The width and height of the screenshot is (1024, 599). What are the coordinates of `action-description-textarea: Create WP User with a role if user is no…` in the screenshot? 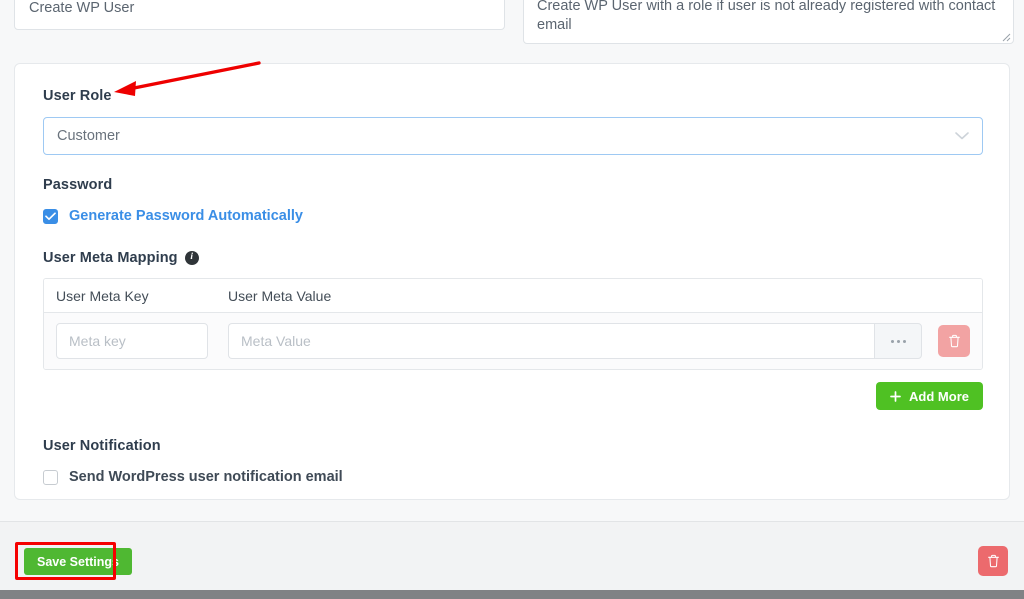 It's located at (768, 22).